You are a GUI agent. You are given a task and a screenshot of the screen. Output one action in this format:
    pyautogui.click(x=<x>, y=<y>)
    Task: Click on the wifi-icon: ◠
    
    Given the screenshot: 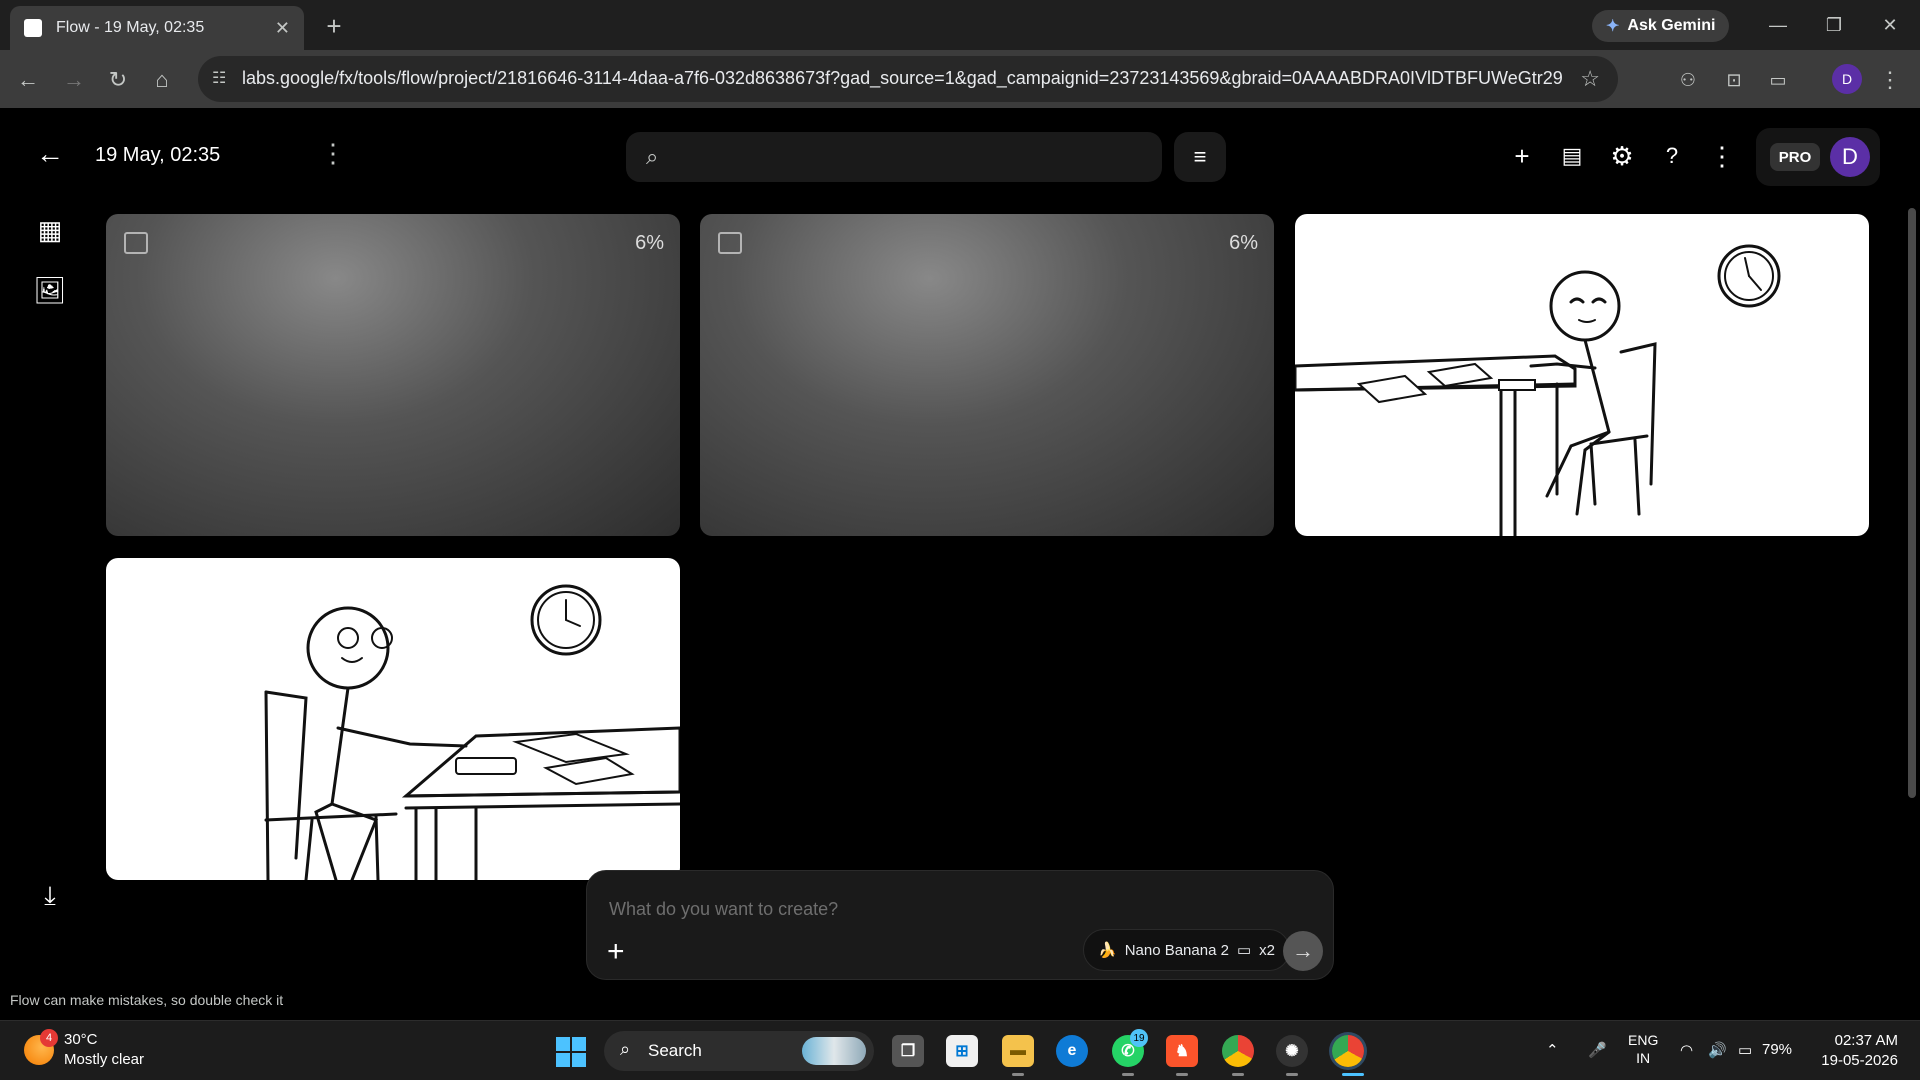 What is the action you would take?
    pyautogui.click(x=1686, y=1050)
    